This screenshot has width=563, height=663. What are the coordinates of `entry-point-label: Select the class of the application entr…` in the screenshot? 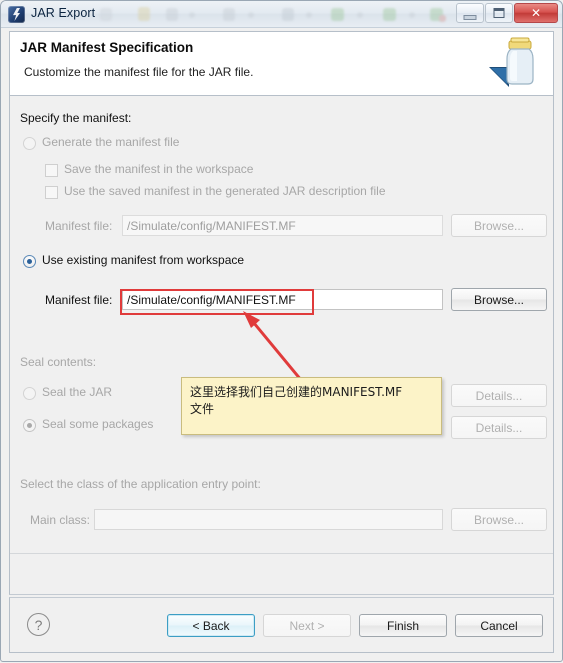 It's located at (140, 484).